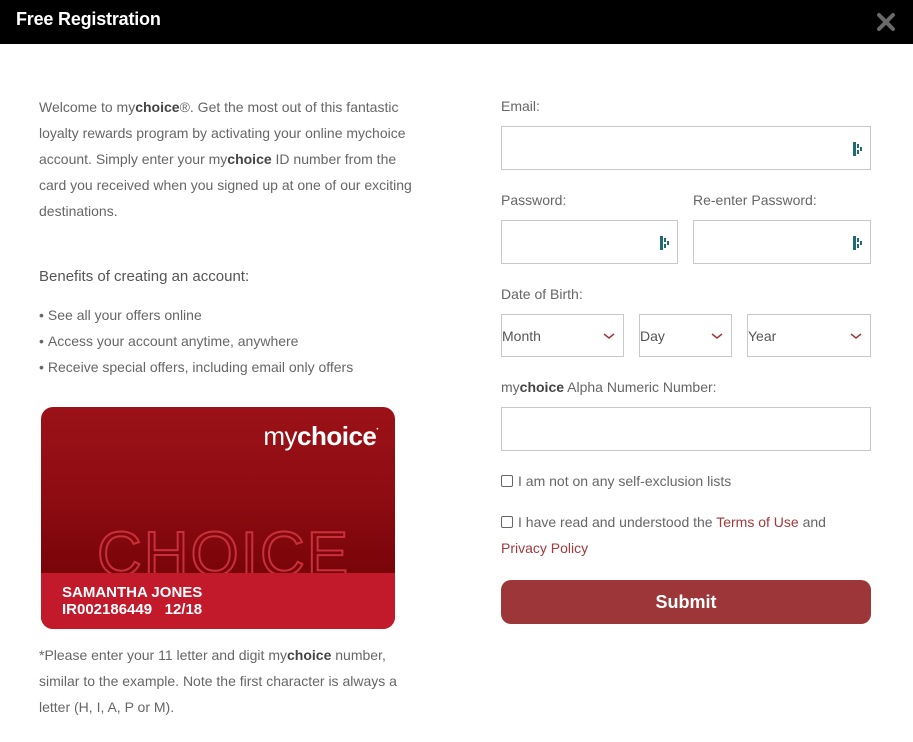 The image size is (913, 742). Describe the element at coordinates (320, 436) in the screenshot. I see `card-logo: mychoice•` at that location.